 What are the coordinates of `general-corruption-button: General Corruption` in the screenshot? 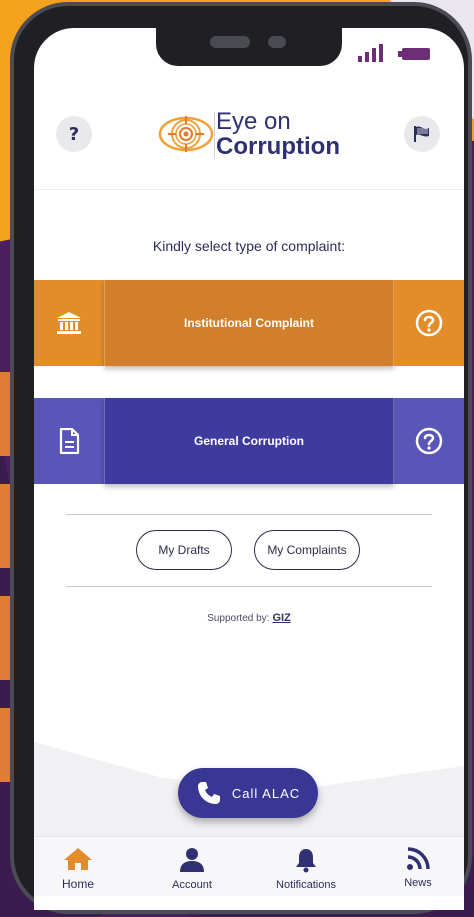 It's located at (249, 441).